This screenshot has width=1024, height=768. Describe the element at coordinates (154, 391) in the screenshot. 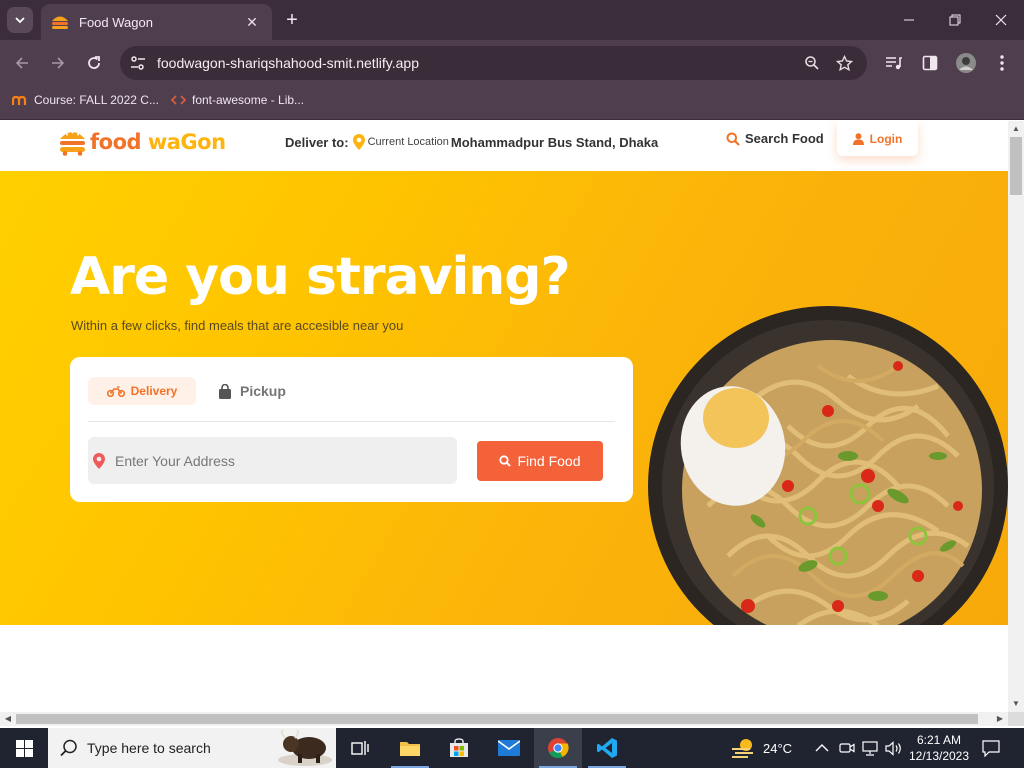

I see `tab-delivery-label: Delivery` at that location.